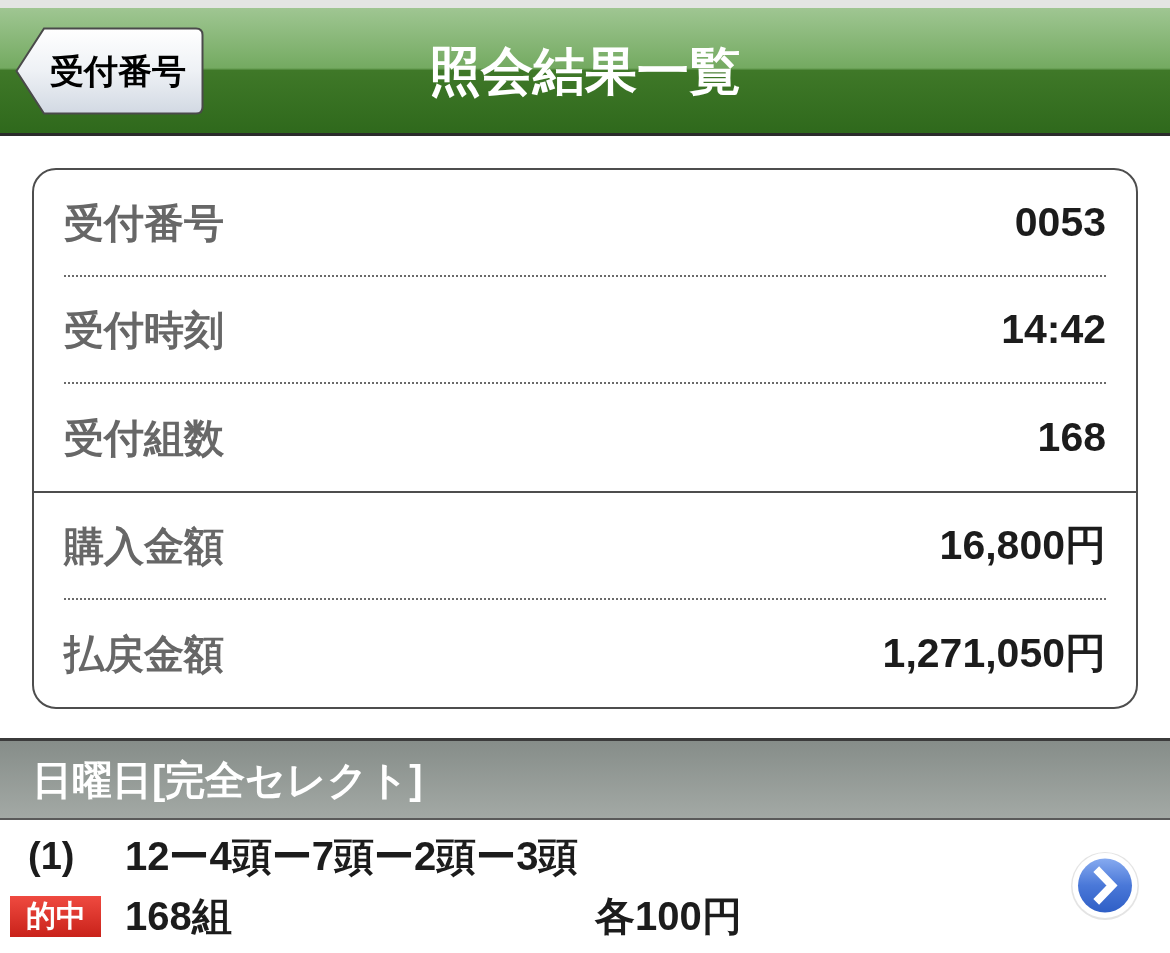 Image resolution: width=1170 pixels, height=953 pixels. Describe the element at coordinates (178, 916) in the screenshot. I see `combination-count: 168組` at that location.